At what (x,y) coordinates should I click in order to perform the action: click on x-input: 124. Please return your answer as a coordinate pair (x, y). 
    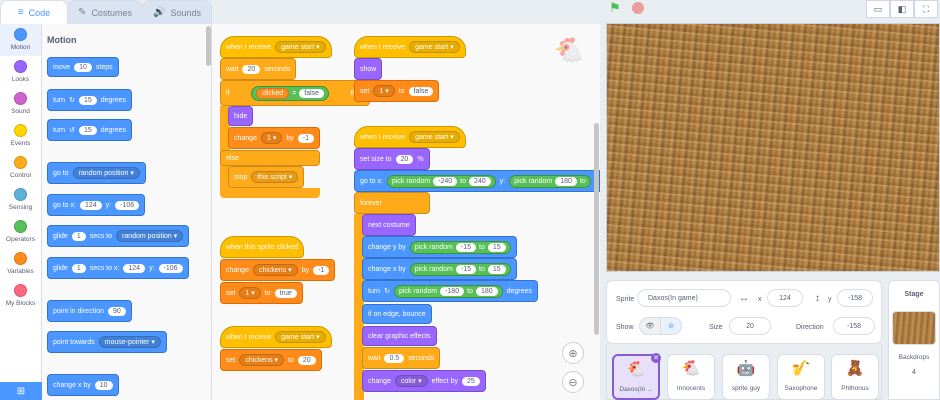
    Looking at the image, I should click on (785, 298).